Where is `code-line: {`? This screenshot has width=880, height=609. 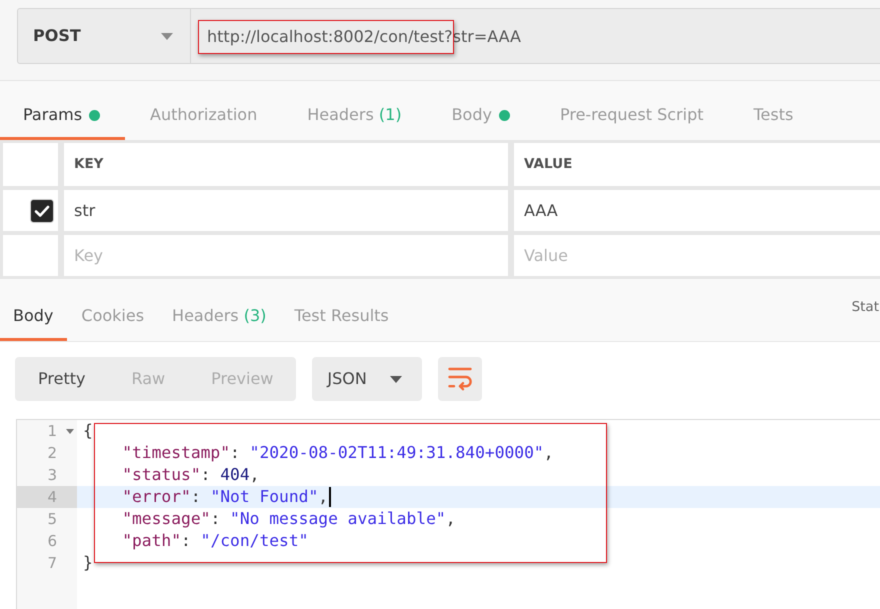 code-line: { is located at coordinates (87, 431).